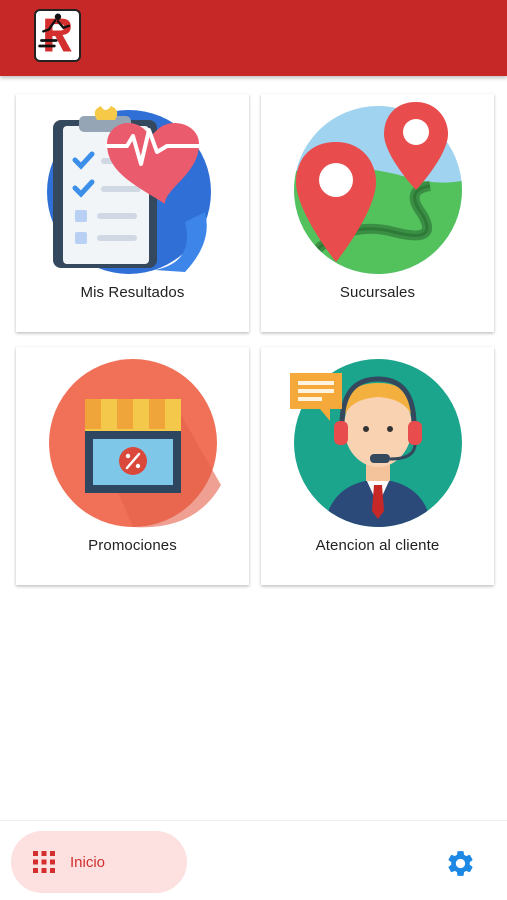 The image size is (507, 900). I want to click on gear-icon, so click(460, 863).